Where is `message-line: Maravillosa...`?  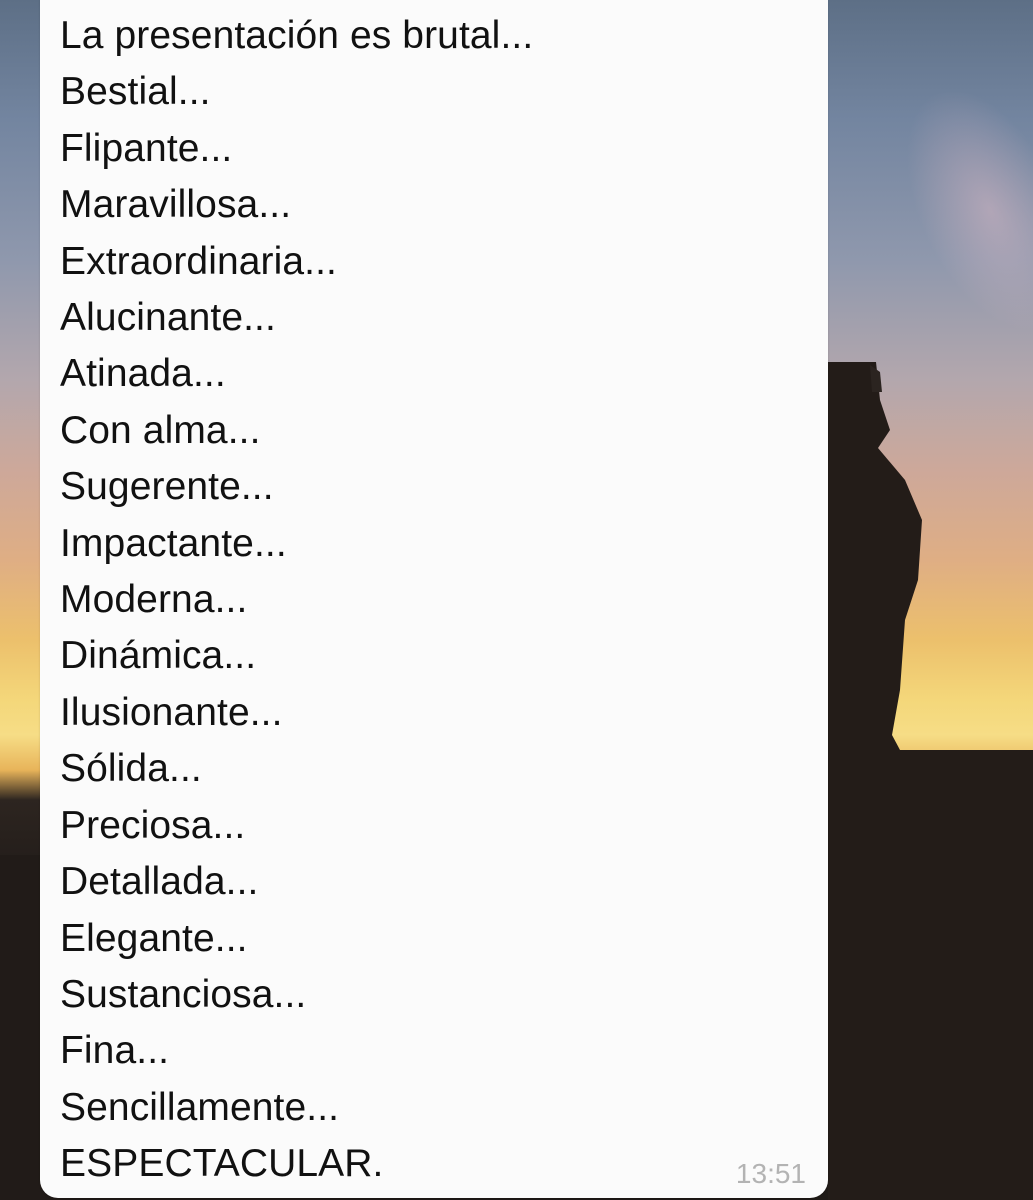
message-line: Maravillosa... is located at coordinates (176, 205).